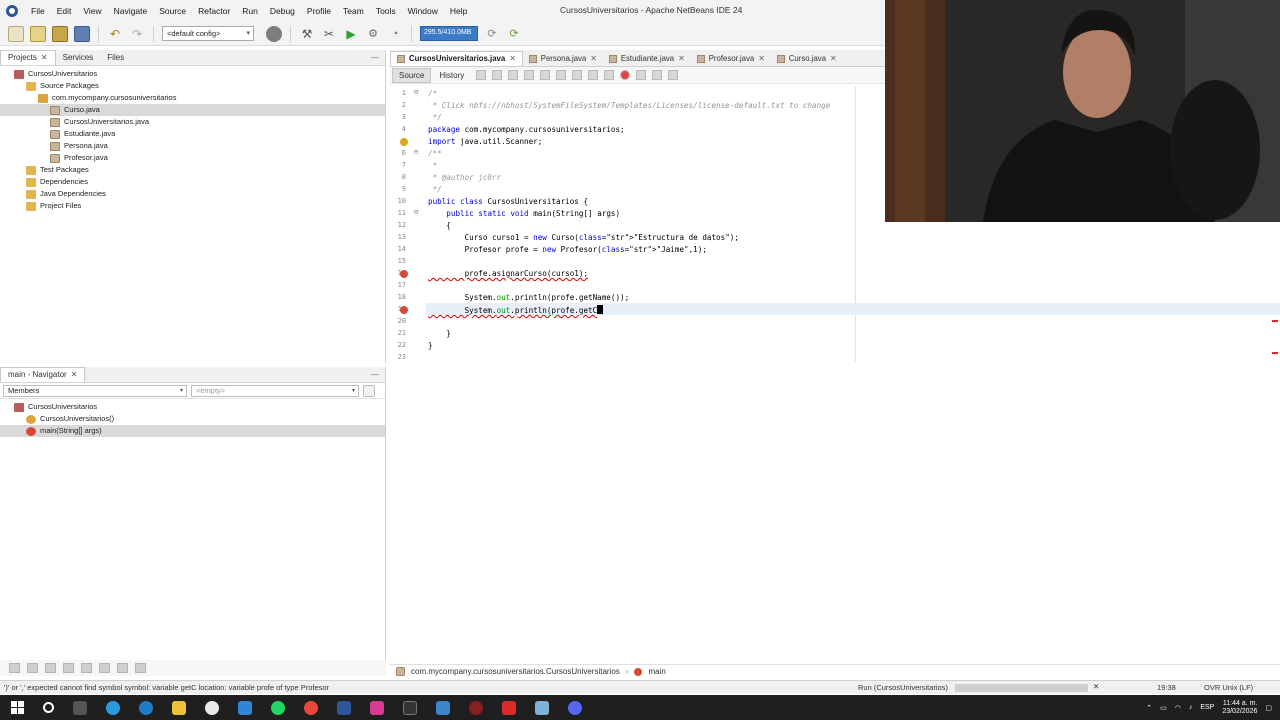  Describe the element at coordinates (192, 182) in the screenshot. I see `tree-item: Dependencies` at that location.